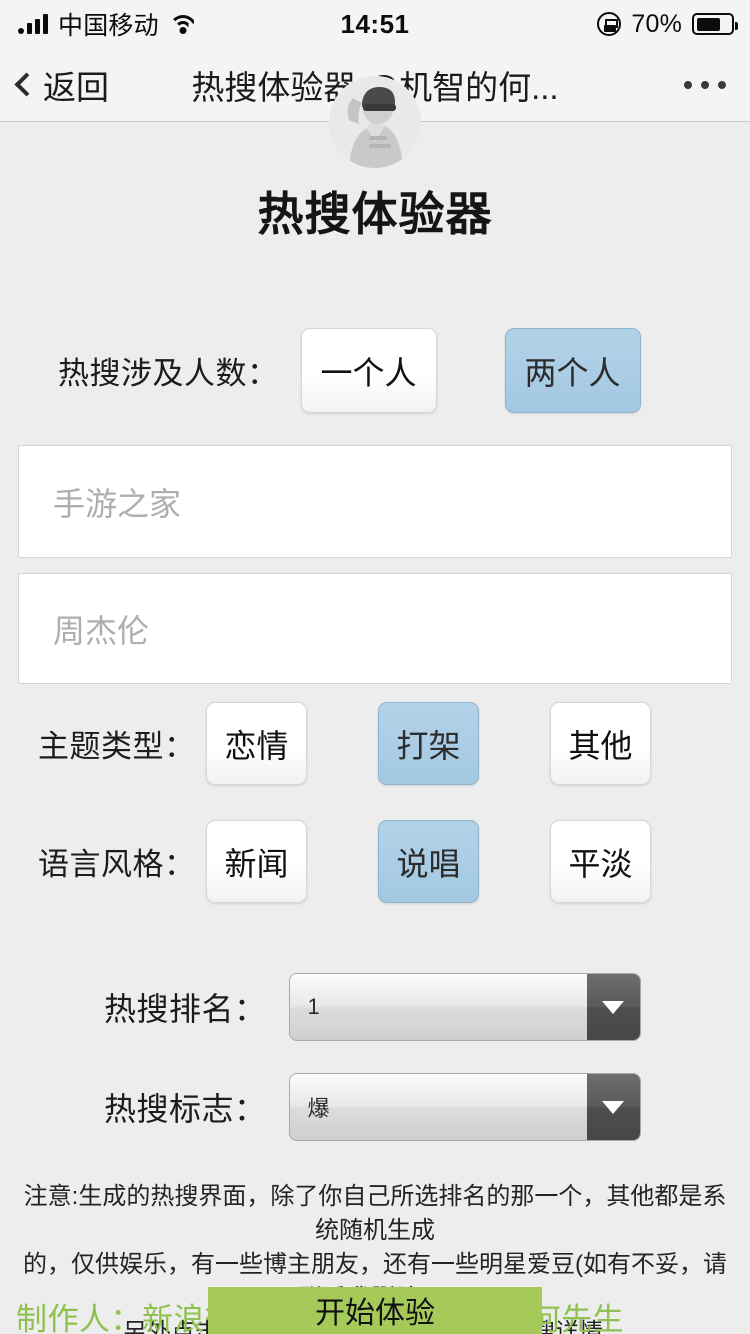  I want to click on rank-row: 热搜排名： 1, so click(372, 1007).